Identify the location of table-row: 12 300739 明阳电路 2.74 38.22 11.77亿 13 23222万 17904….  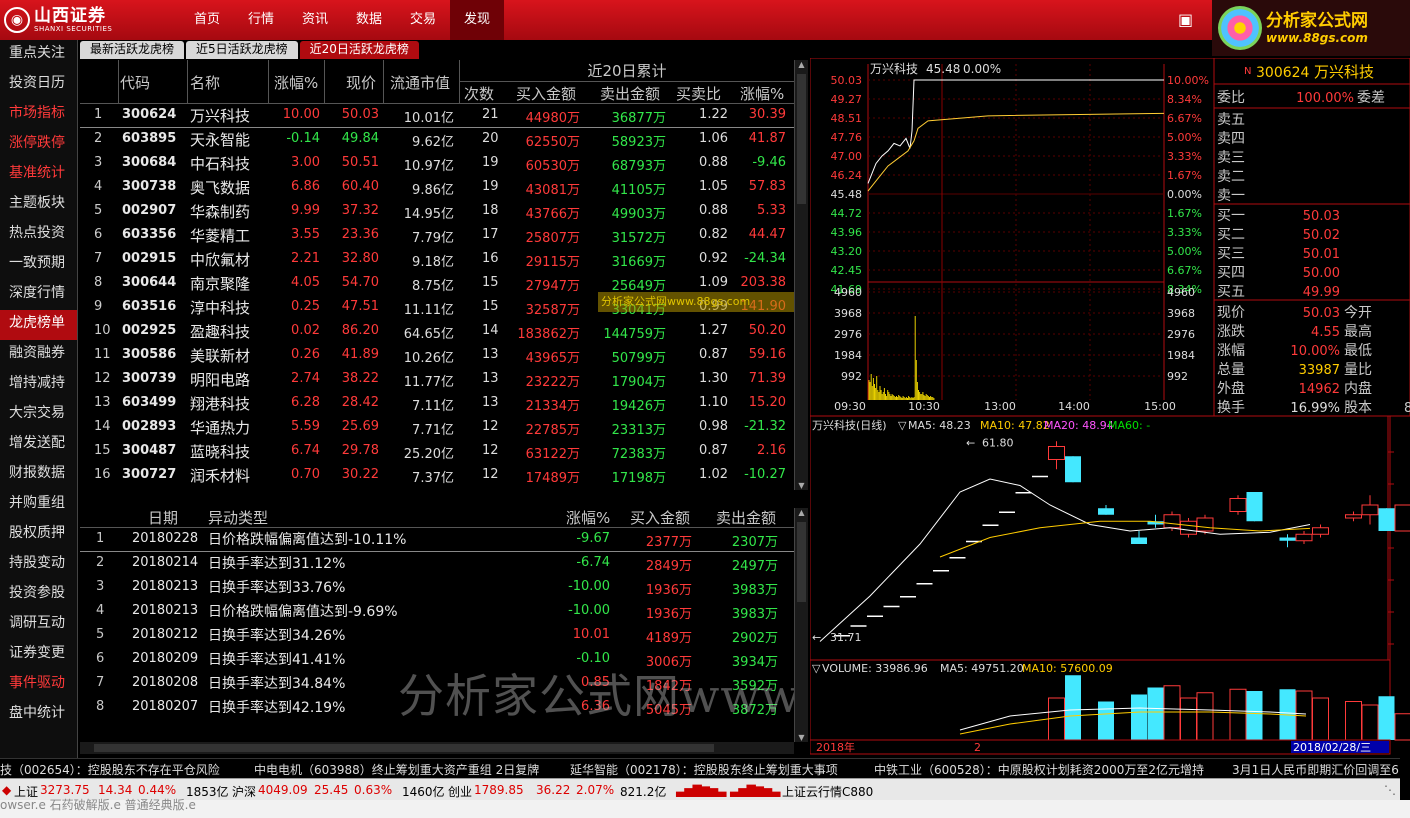
(437, 380).